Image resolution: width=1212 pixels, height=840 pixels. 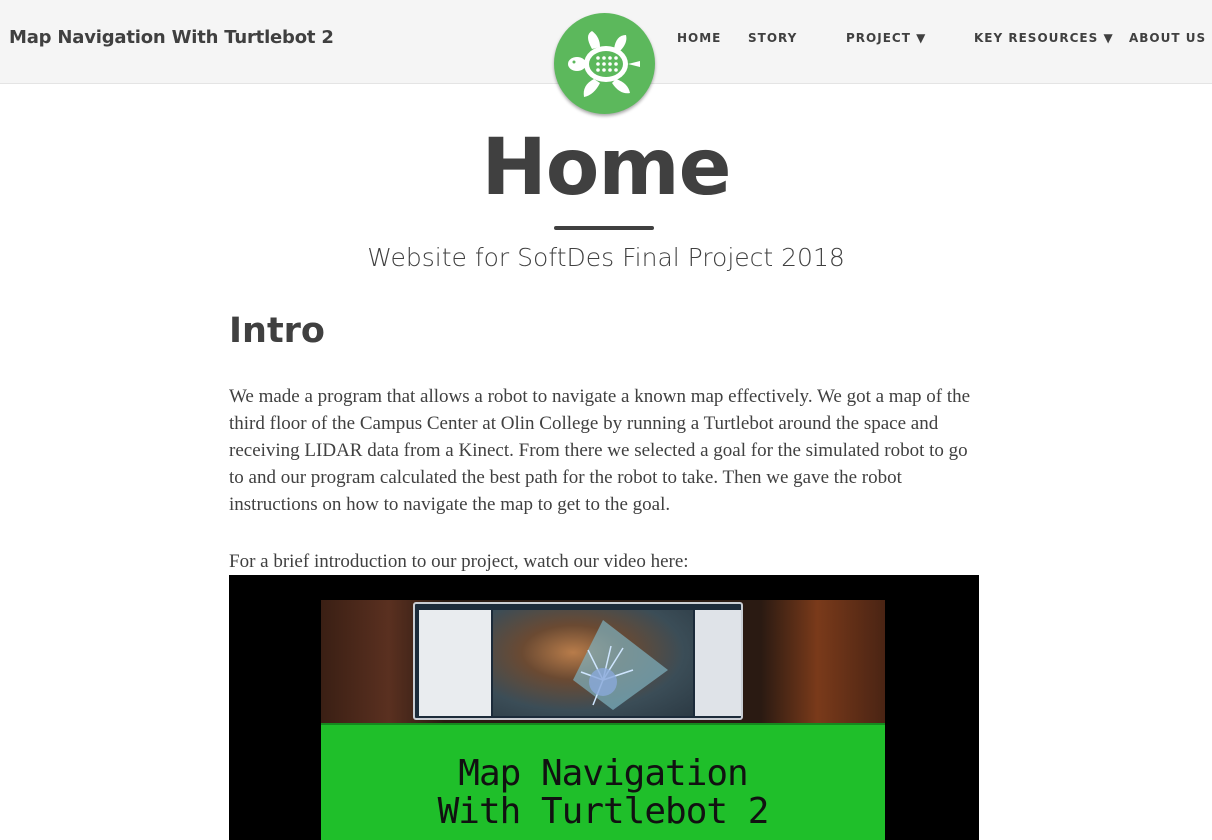 What do you see at coordinates (772, 38) in the screenshot?
I see `nav-link-story: STORY` at bounding box center [772, 38].